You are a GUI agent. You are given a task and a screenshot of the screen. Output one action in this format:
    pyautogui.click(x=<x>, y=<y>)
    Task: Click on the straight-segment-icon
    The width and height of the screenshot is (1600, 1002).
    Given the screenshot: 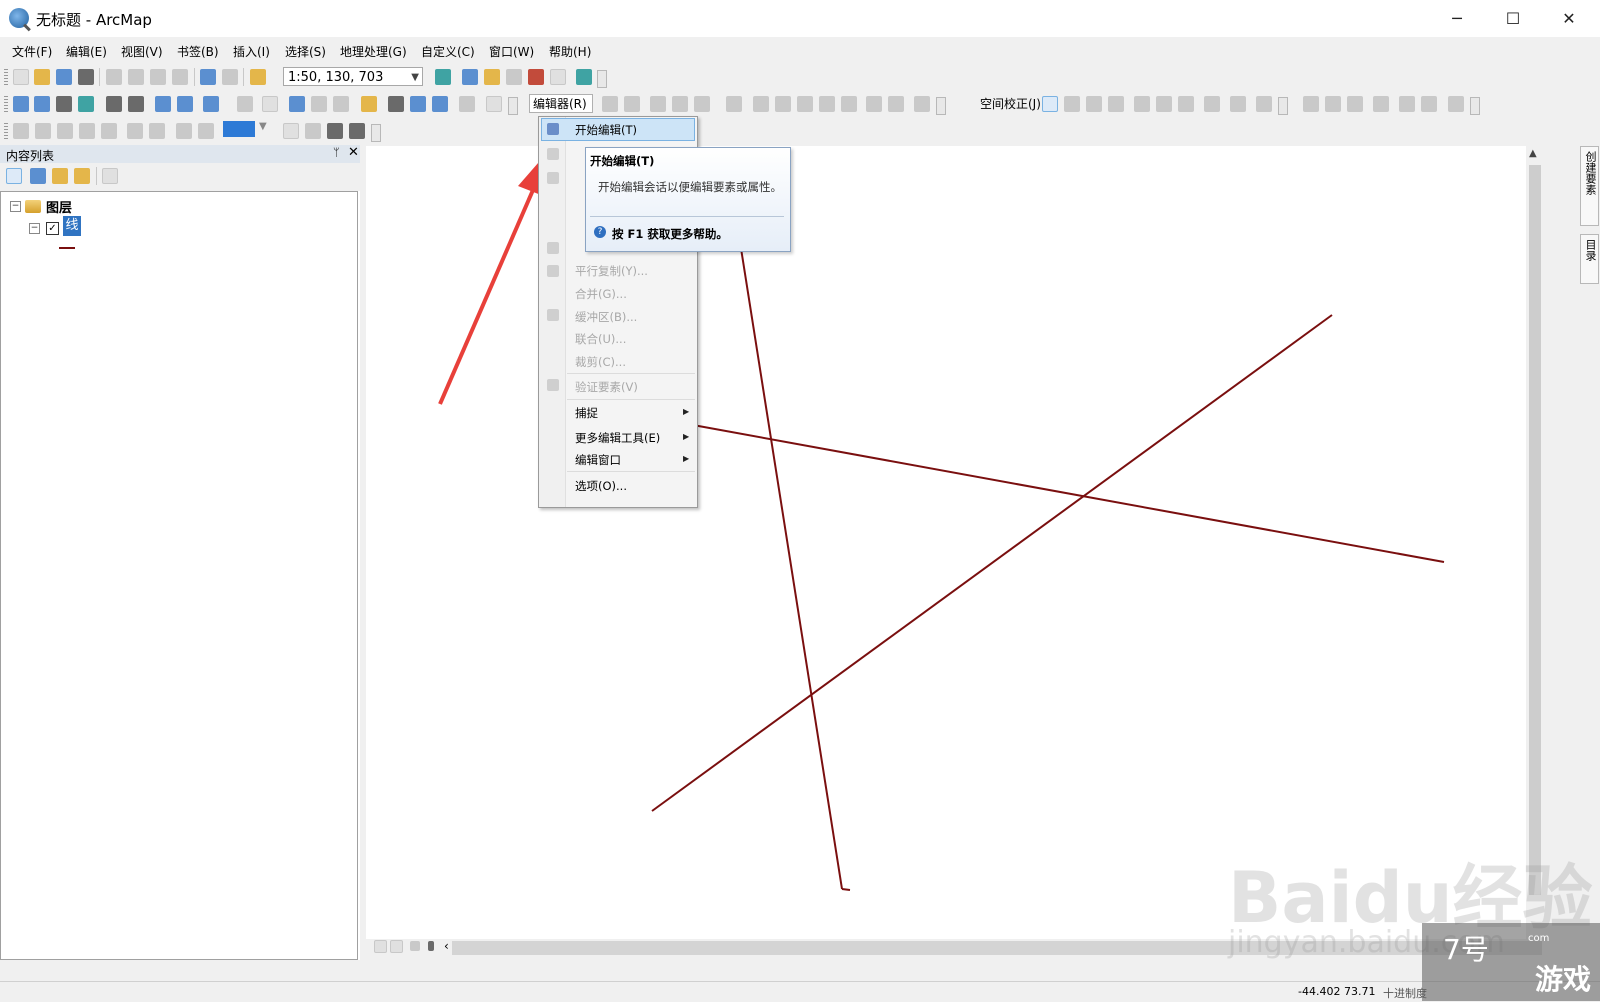 What is the action you would take?
    pyautogui.click(x=658, y=104)
    